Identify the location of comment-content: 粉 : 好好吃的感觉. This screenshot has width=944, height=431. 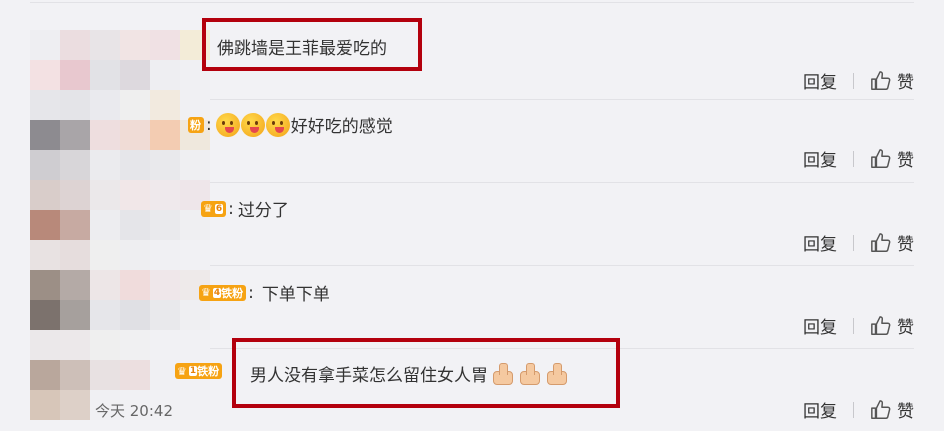
(290, 124).